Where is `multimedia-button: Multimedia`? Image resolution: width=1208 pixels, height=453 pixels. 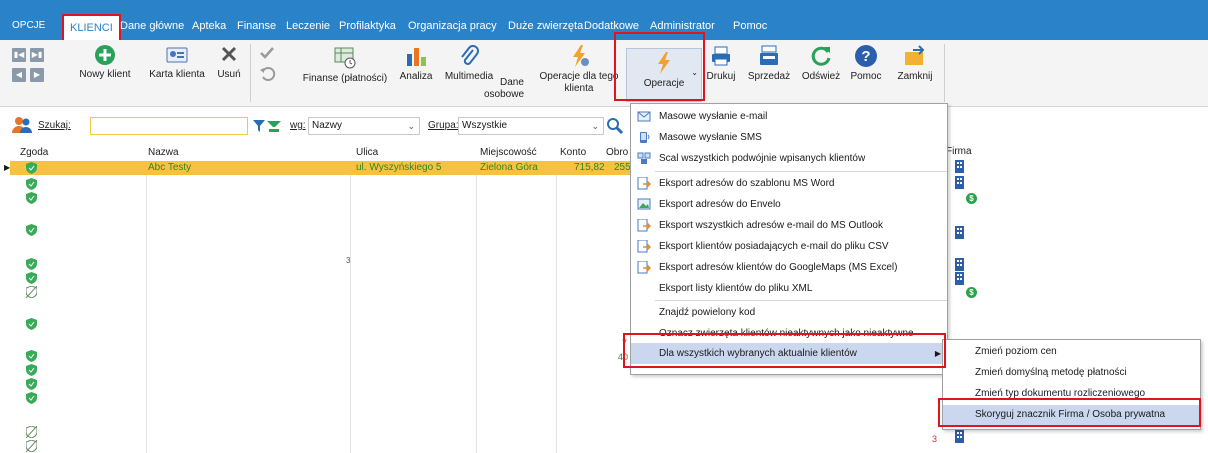
multimedia-button: Multimedia is located at coordinates (469, 63).